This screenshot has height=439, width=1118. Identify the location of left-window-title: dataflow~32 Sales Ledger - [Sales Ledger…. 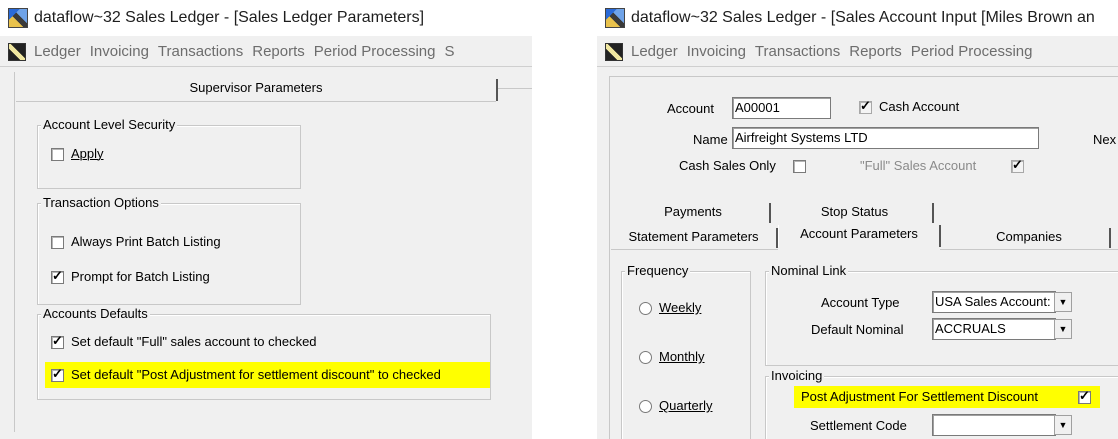
(229, 17).